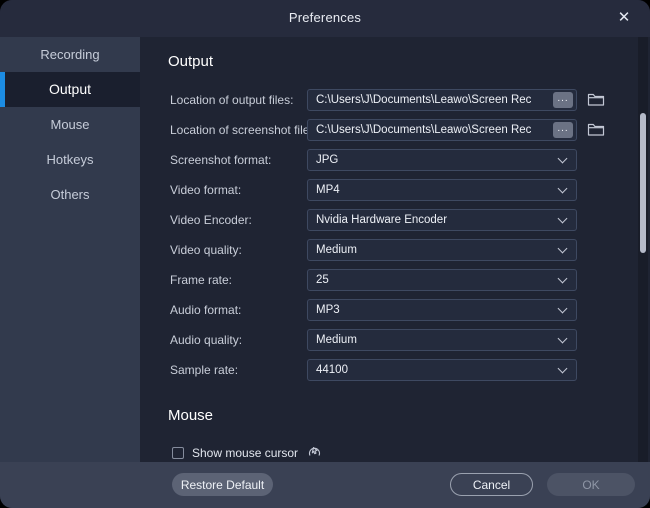 This screenshot has height=508, width=650. Describe the element at coordinates (244, 130) in the screenshot. I see `field-label: Location of screenshot files:` at that location.